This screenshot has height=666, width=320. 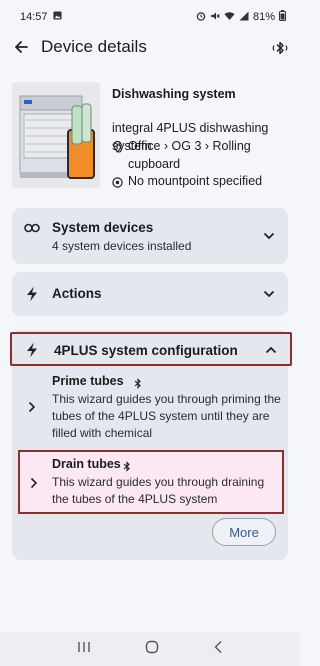 I want to click on wifi-icon, so click(x=229, y=17).